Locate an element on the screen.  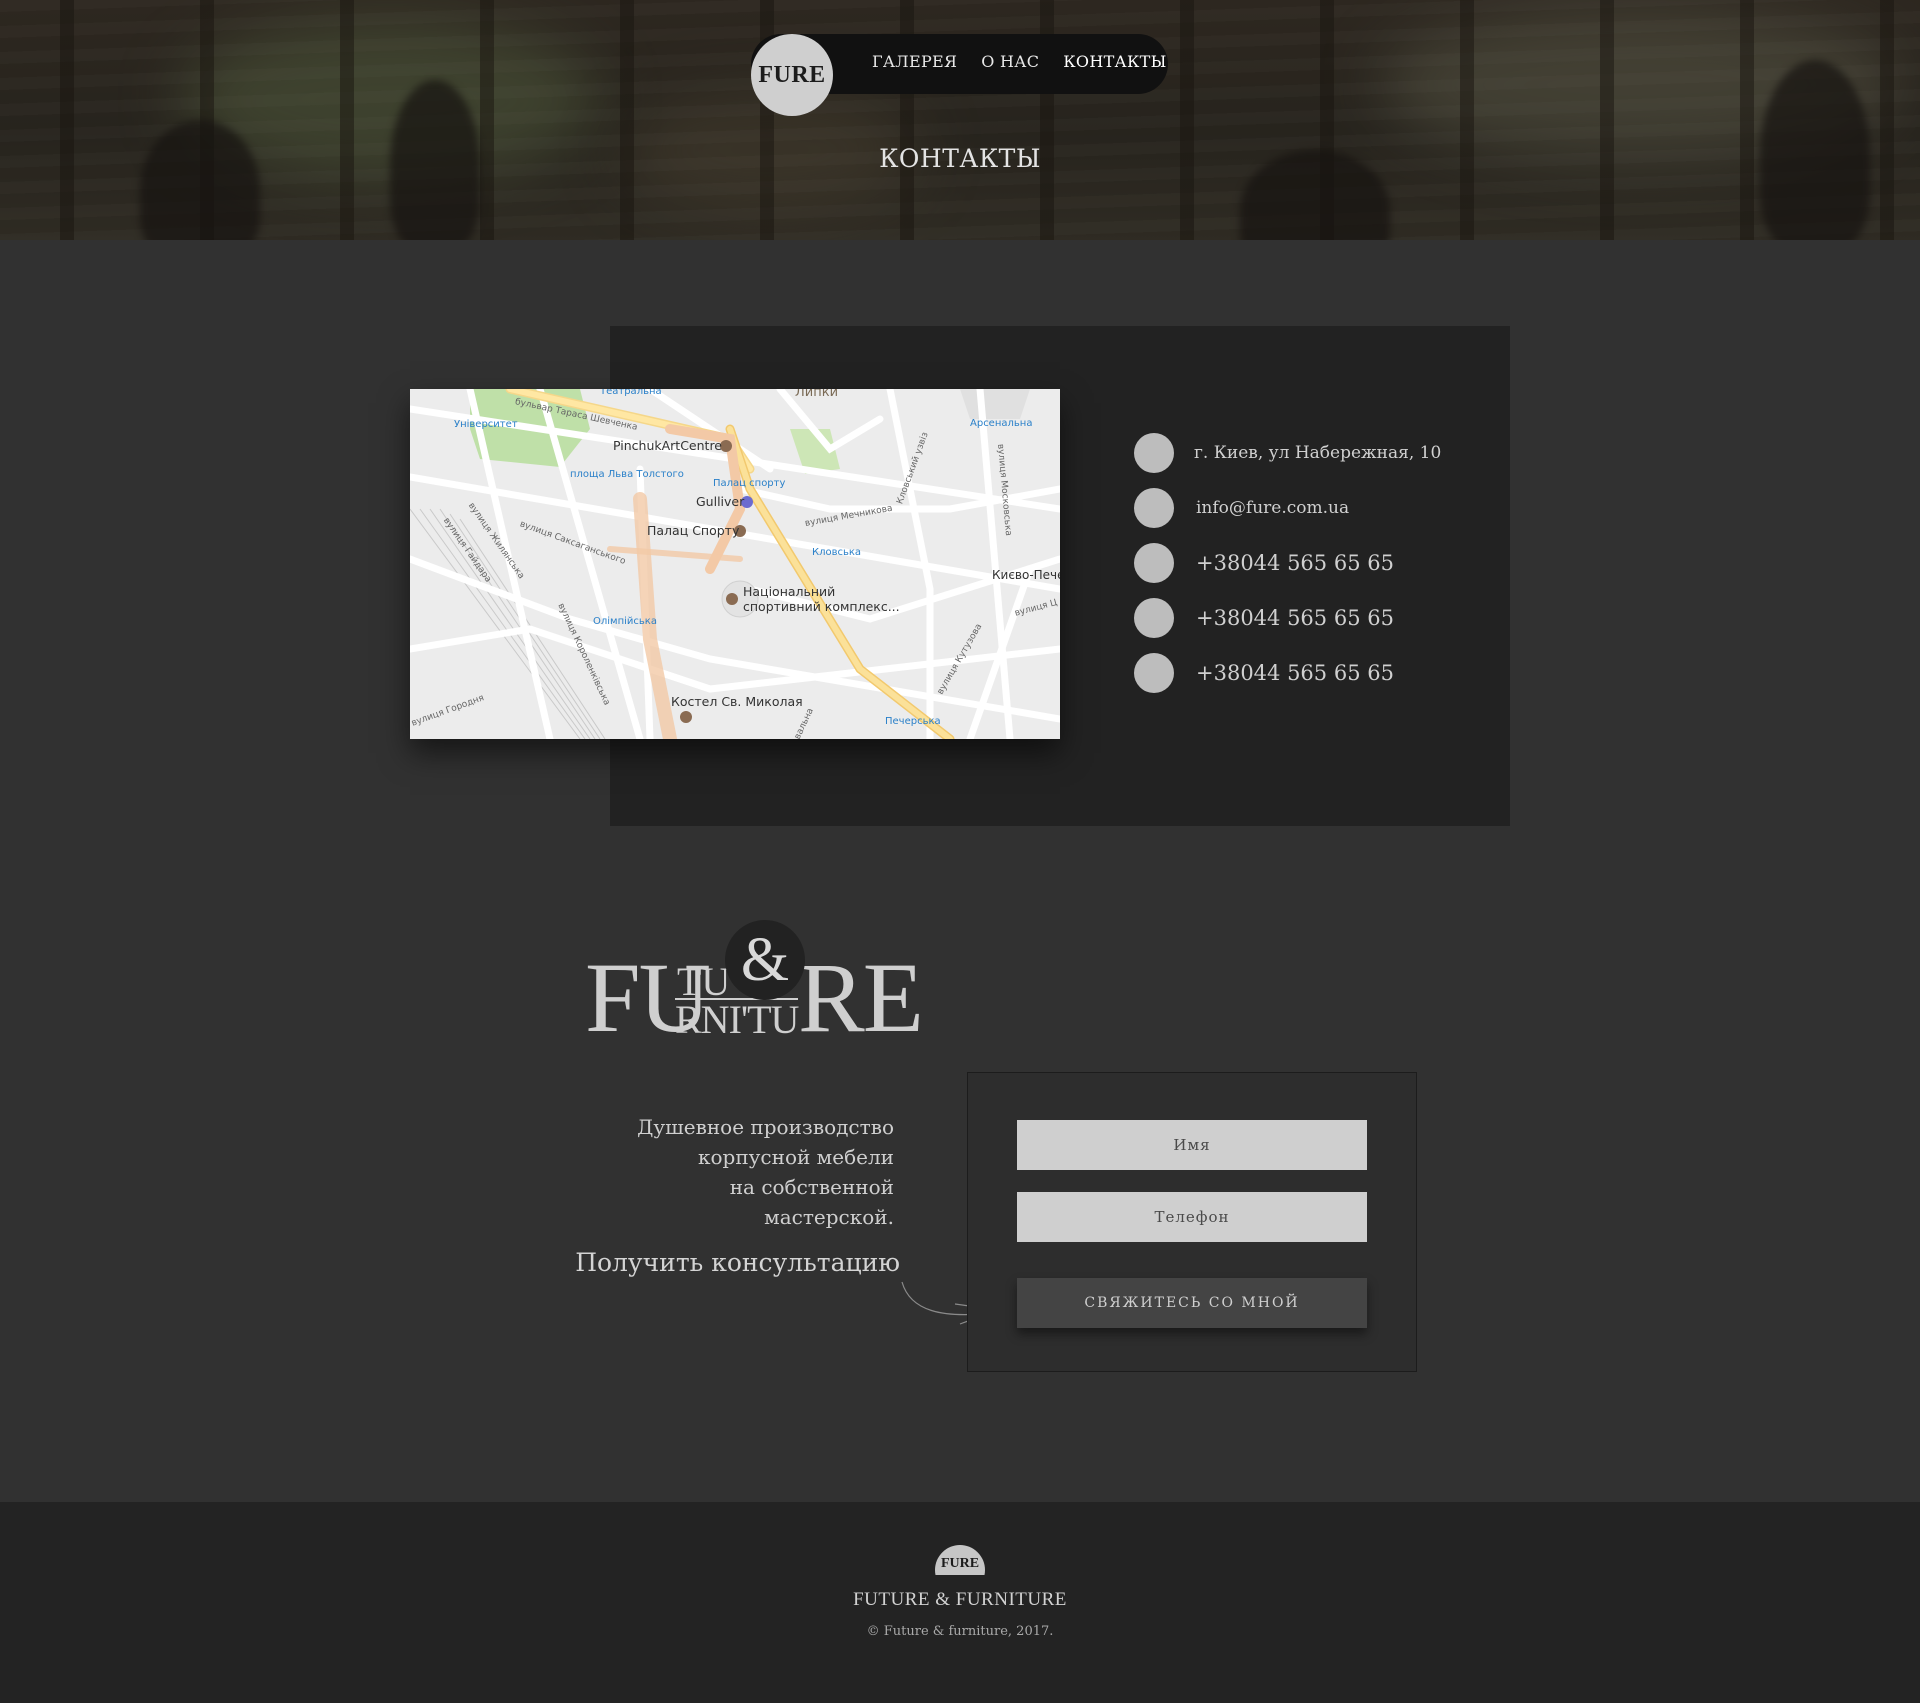
tagline-line: на собственной is located at coordinates (811, 1187).